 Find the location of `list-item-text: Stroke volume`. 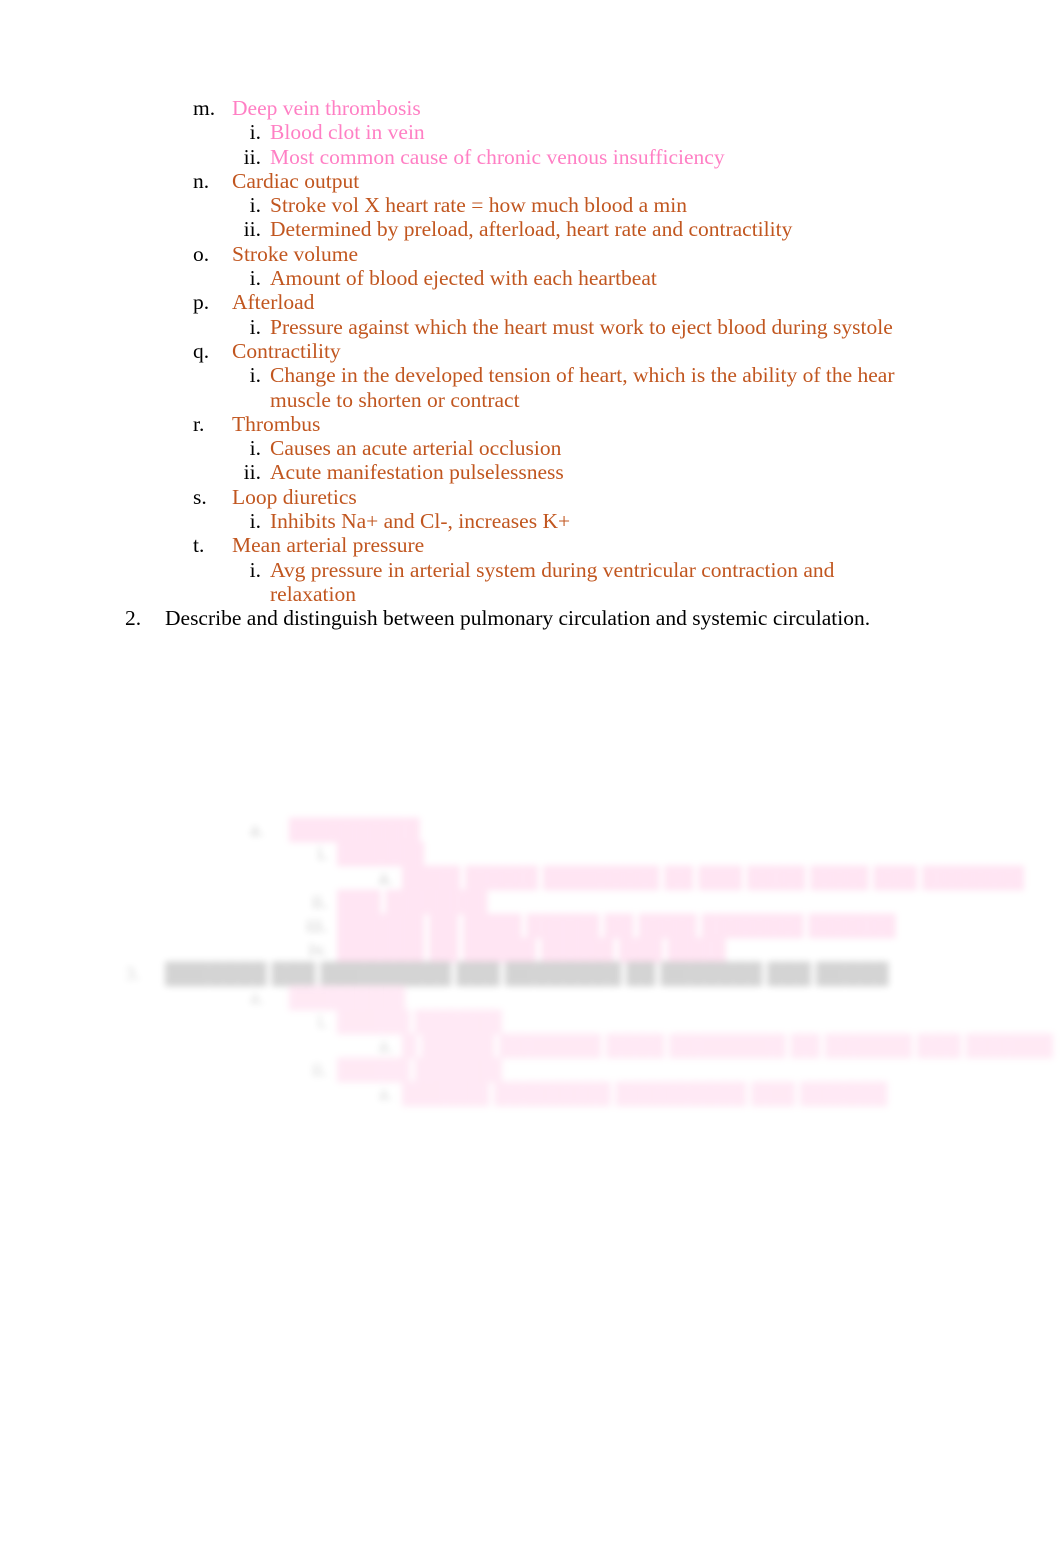

list-item-text: Stroke volume is located at coordinates (295, 253).